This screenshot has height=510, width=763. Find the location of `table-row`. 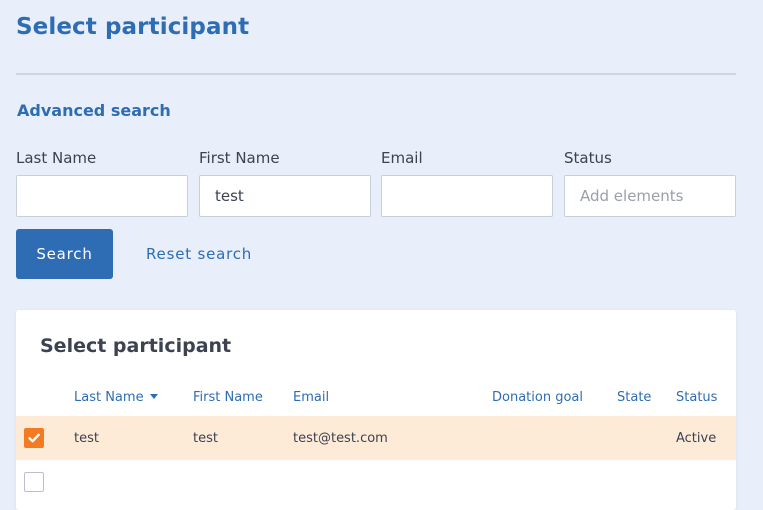

table-row is located at coordinates (376, 482).